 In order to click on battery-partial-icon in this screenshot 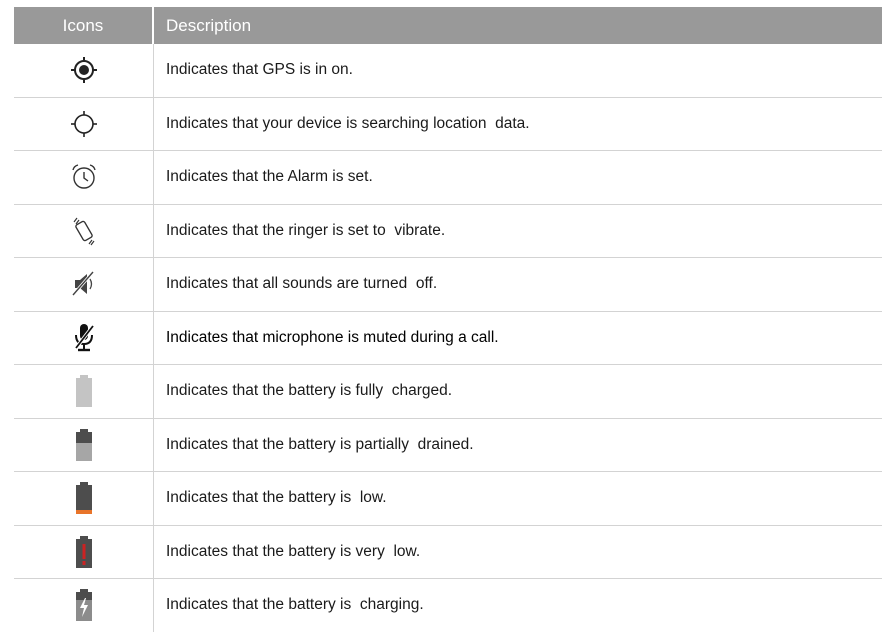, I will do `click(83, 444)`.